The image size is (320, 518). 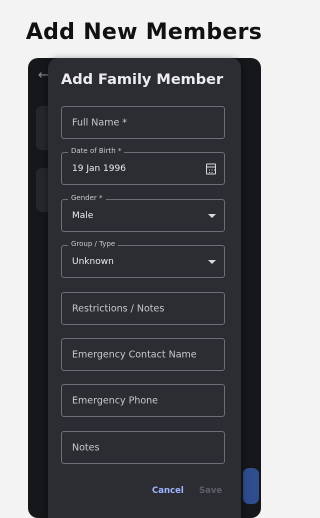 I want to click on emergency-contact-name-placeholder: Emergency Contact Name, so click(x=134, y=354).